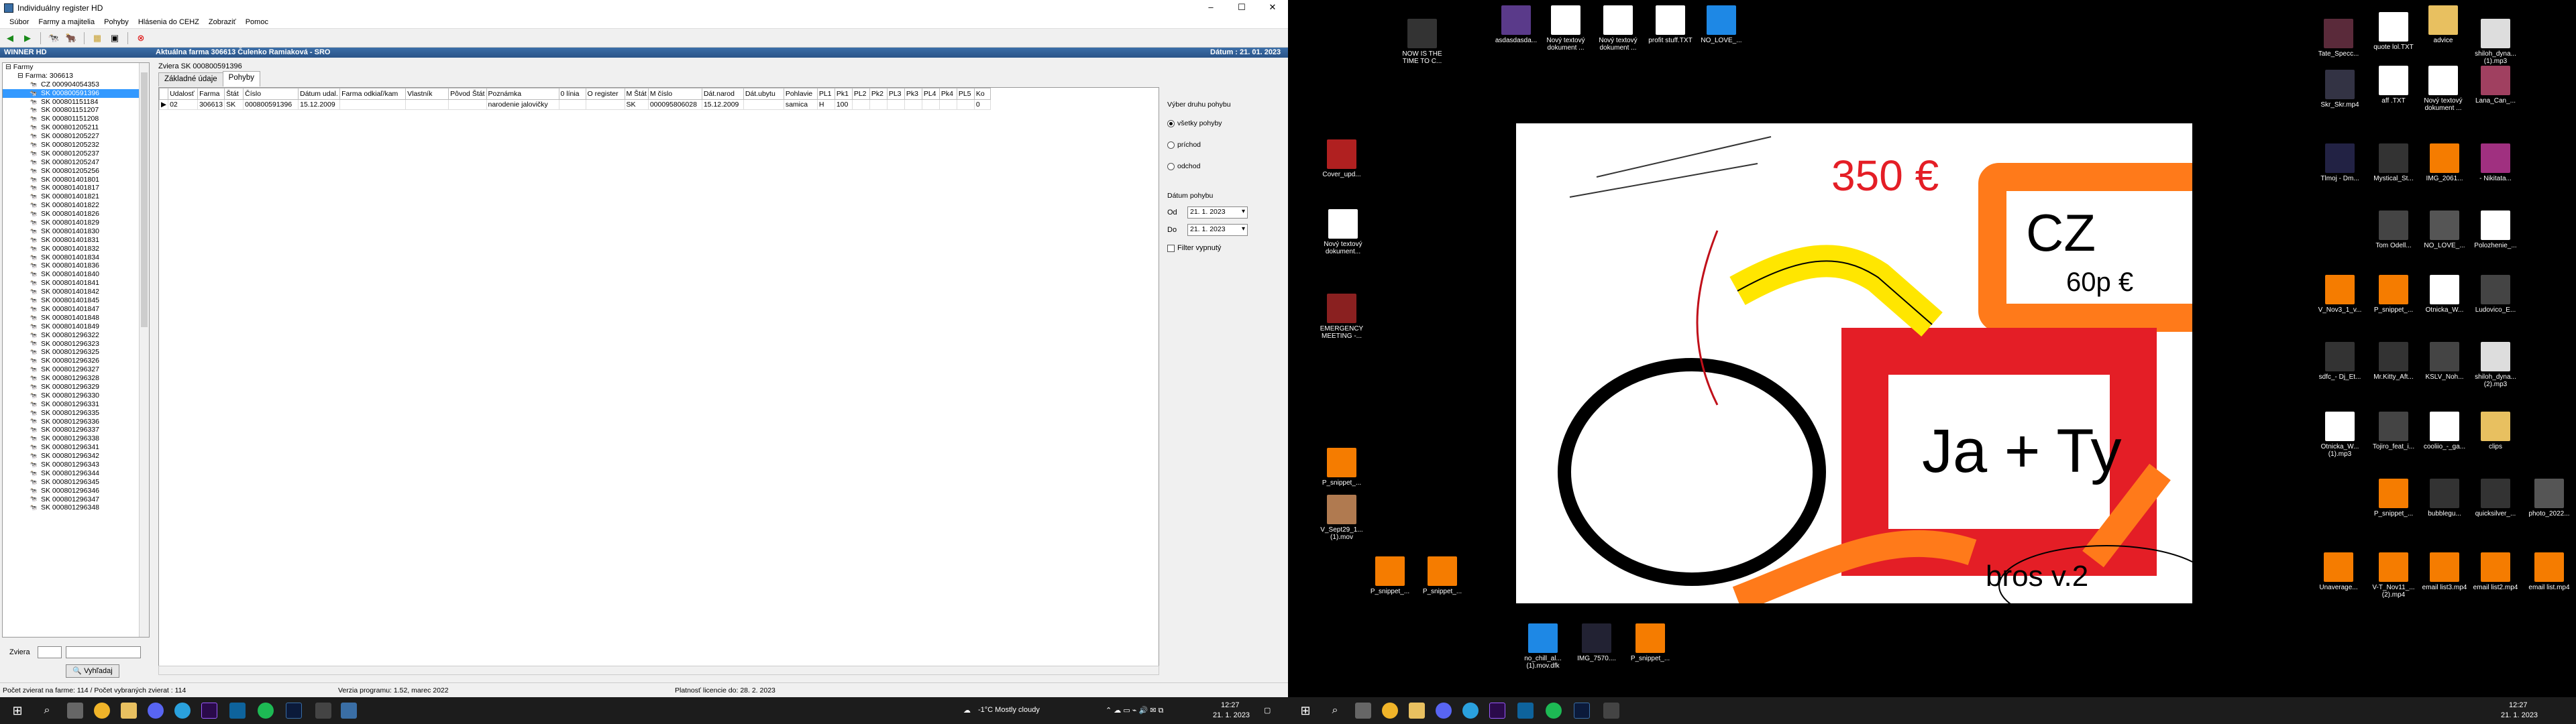 The image size is (2576, 724). Describe the element at coordinates (2340, 435) in the screenshot. I see `desktop-icon: Otnicka_W... (1).mp3` at that location.